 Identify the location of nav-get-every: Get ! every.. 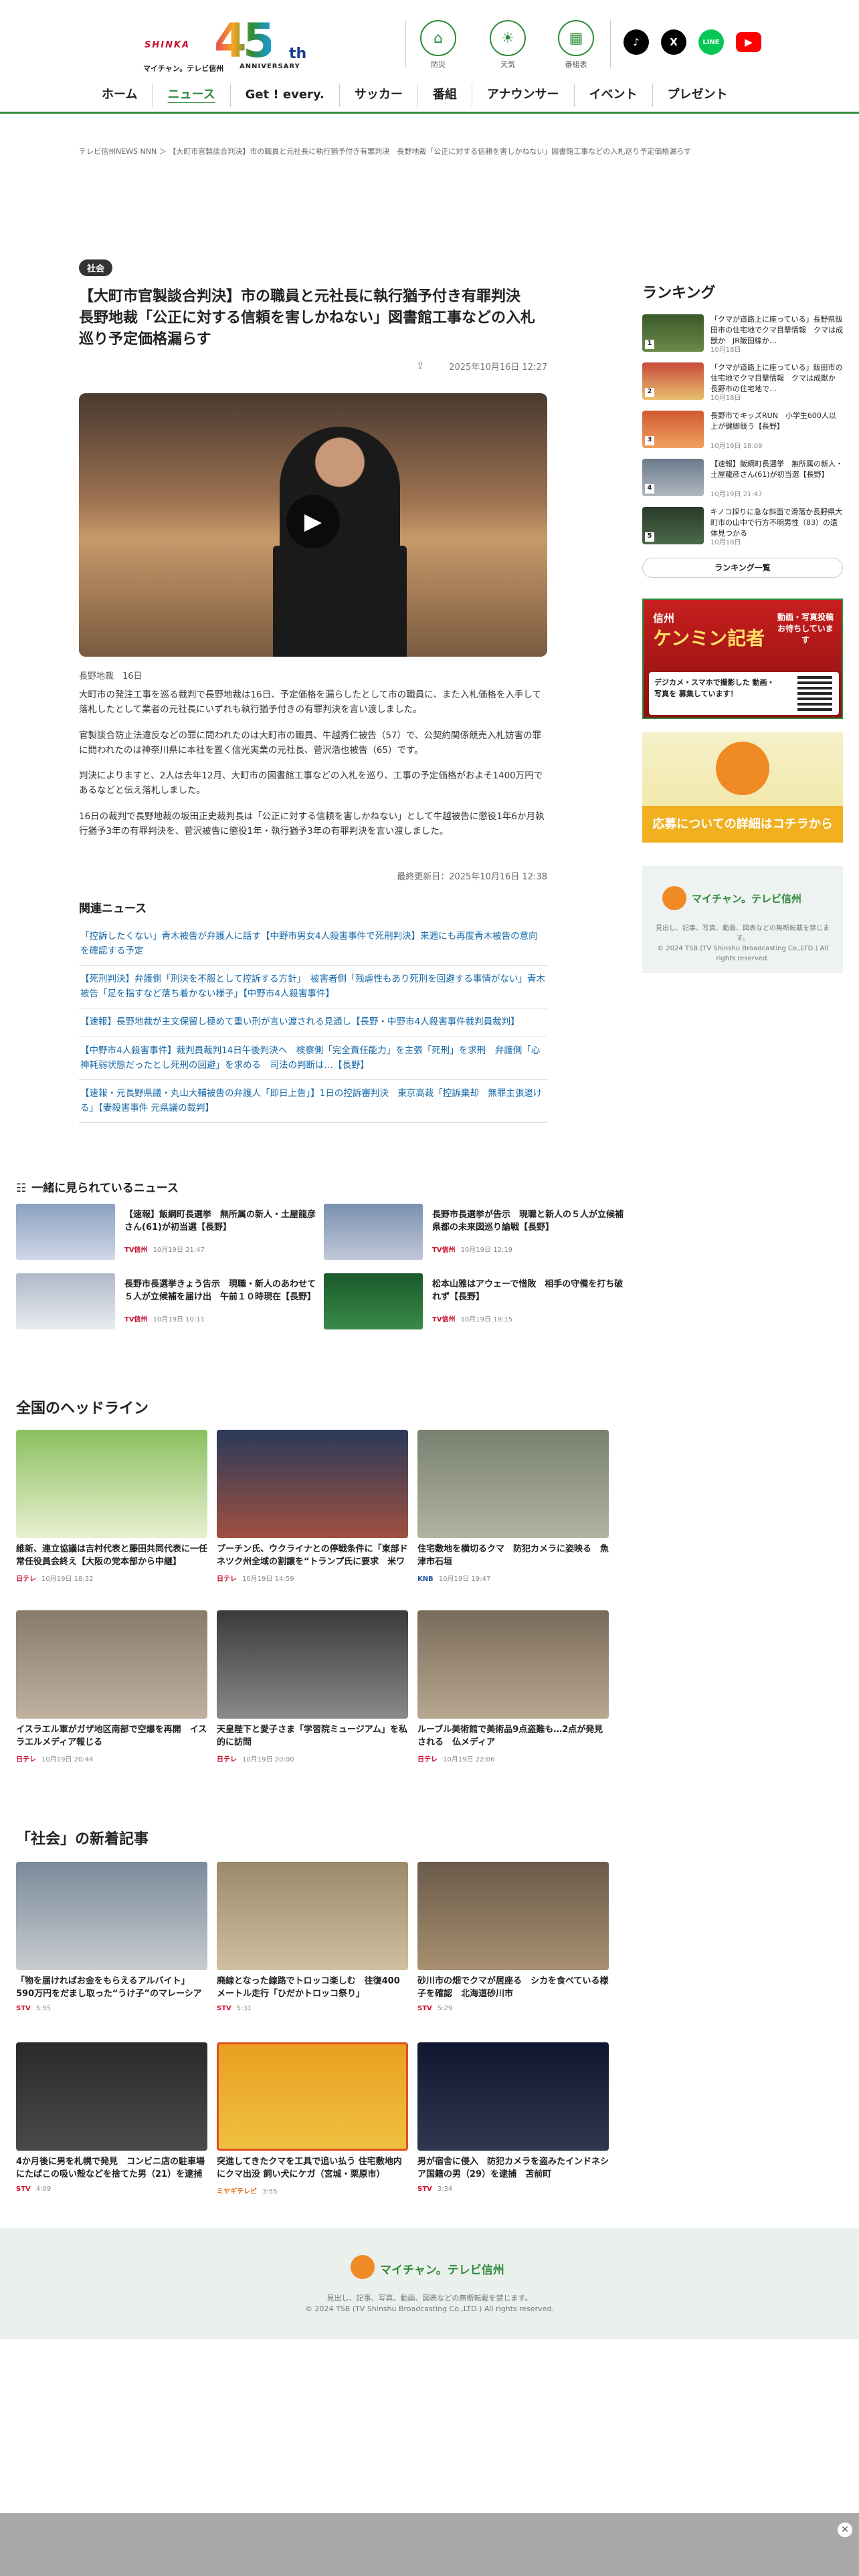
(285, 95).